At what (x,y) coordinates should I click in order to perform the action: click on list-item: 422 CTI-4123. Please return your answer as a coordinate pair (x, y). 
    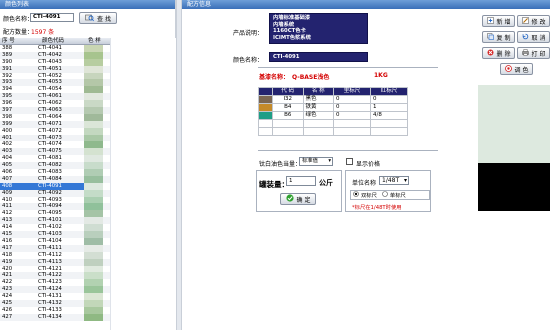
    Looking at the image, I should click on (55, 283).